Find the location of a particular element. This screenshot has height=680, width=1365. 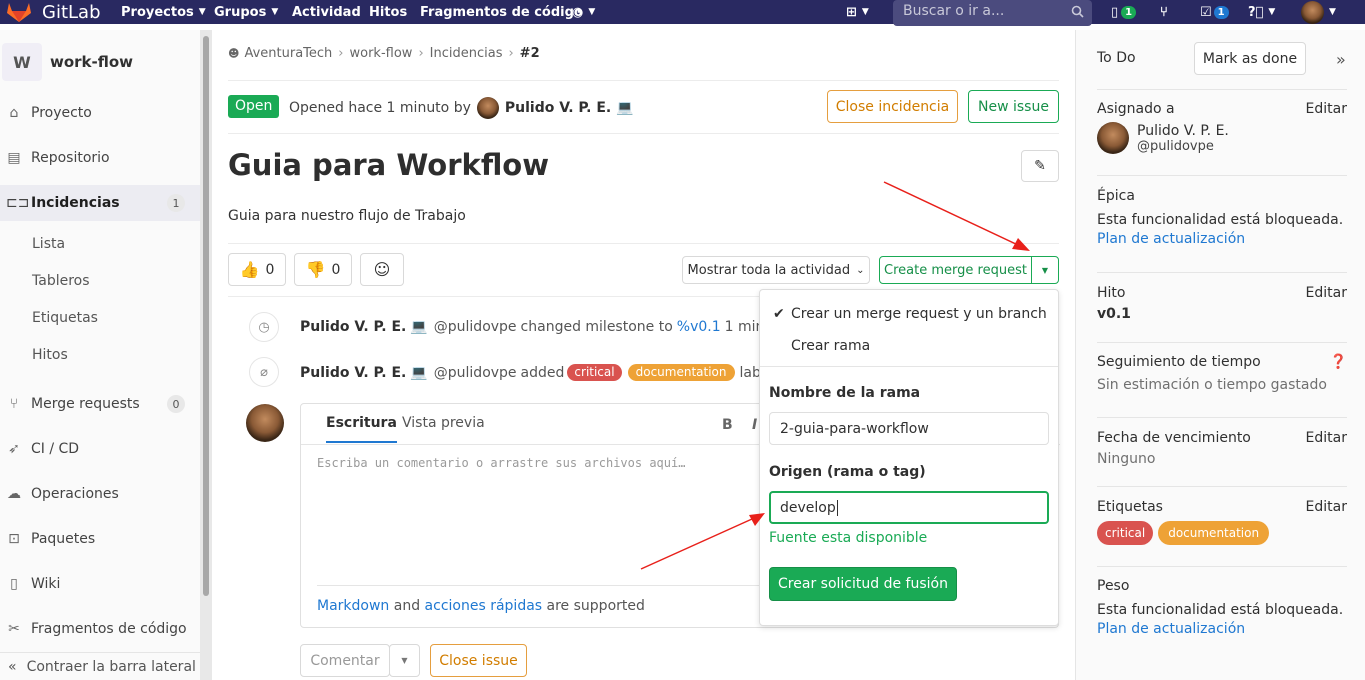

milestone-link: %v0.1 is located at coordinates (699, 327).